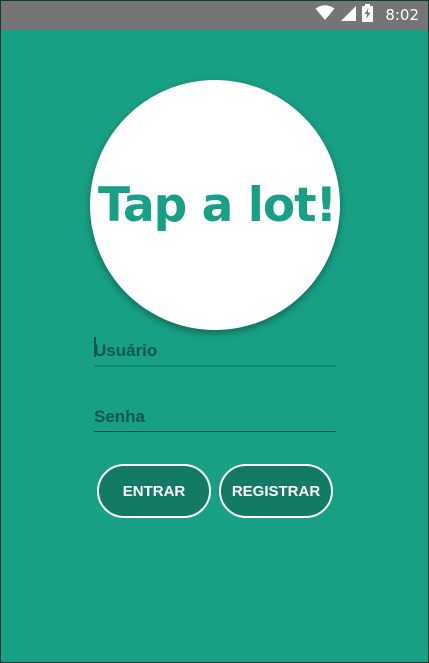 This screenshot has height=663, width=429. I want to click on status-bar: 8:02, so click(214, 15).